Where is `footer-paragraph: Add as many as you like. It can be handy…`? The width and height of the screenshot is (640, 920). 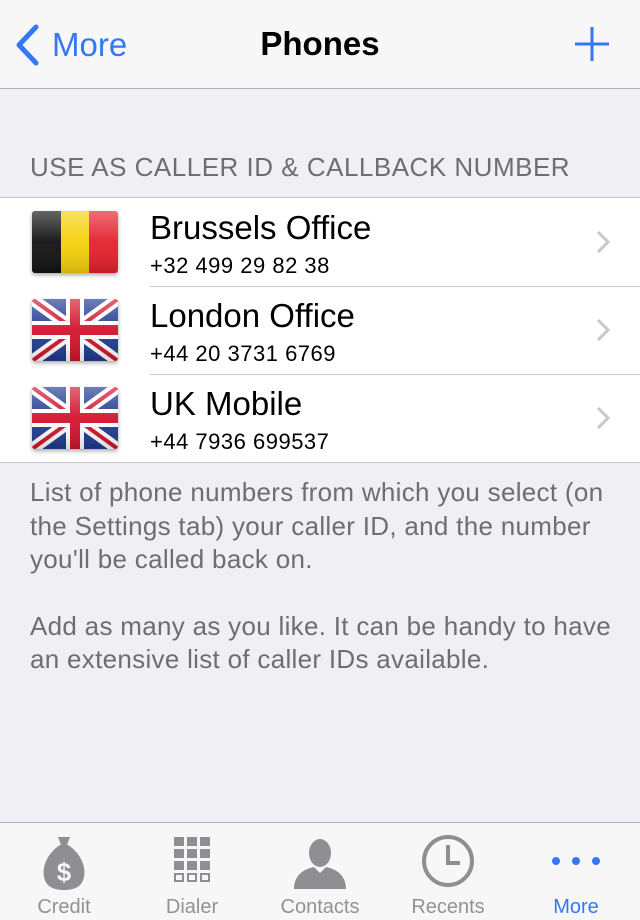
footer-paragraph: Add as many as you like. It can be handy… is located at coordinates (320, 642).